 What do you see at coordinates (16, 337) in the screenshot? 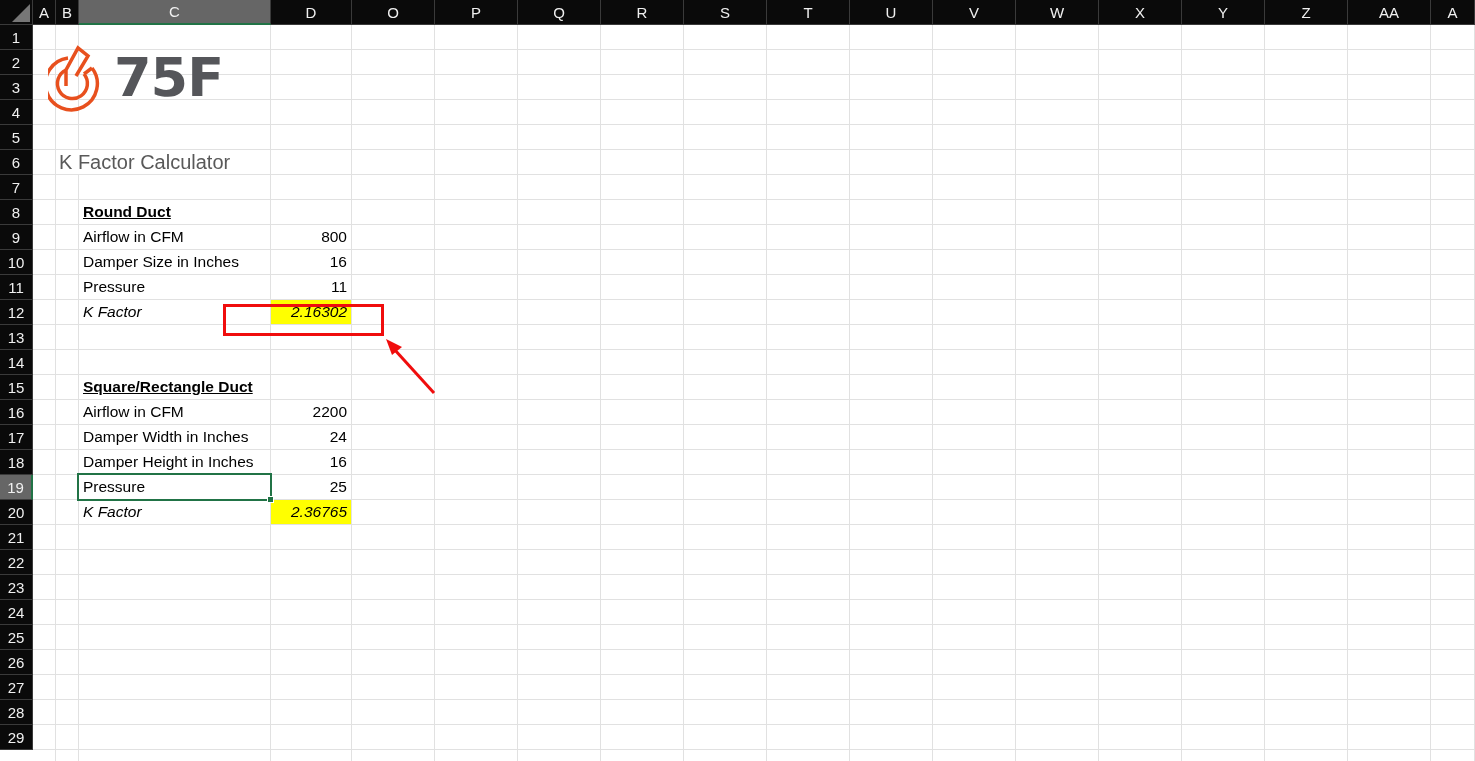
I see `row-header: 13` at bounding box center [16, 337].